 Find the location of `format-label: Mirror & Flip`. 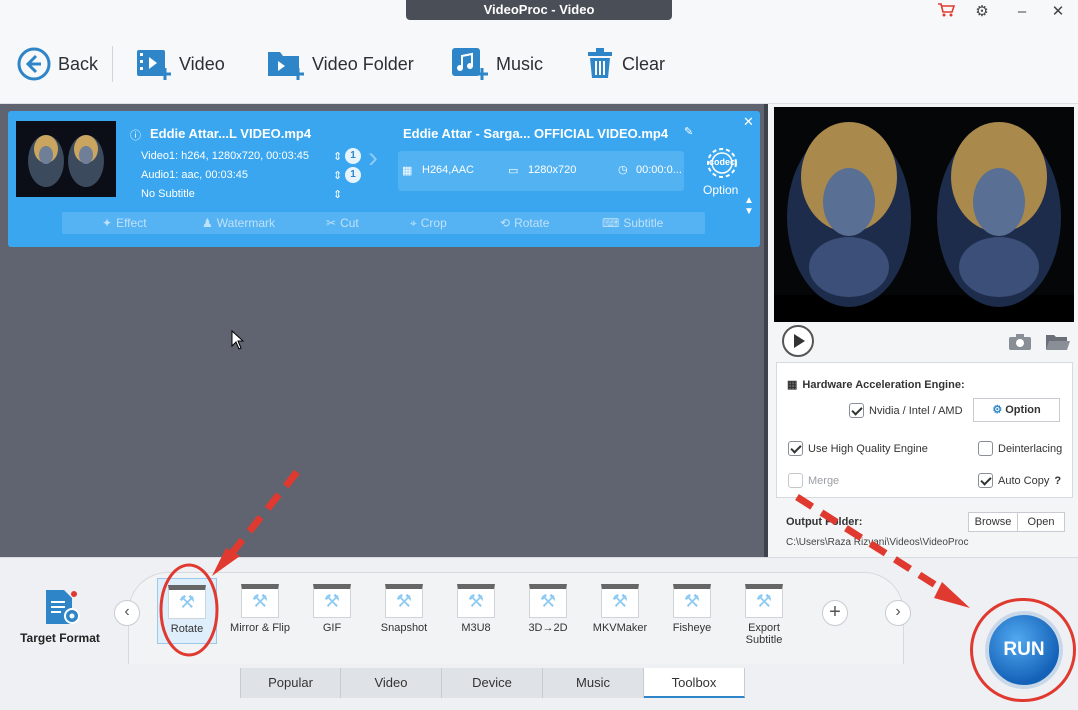

format-label: Mirror & Flip is located at coordinates (260, 628).